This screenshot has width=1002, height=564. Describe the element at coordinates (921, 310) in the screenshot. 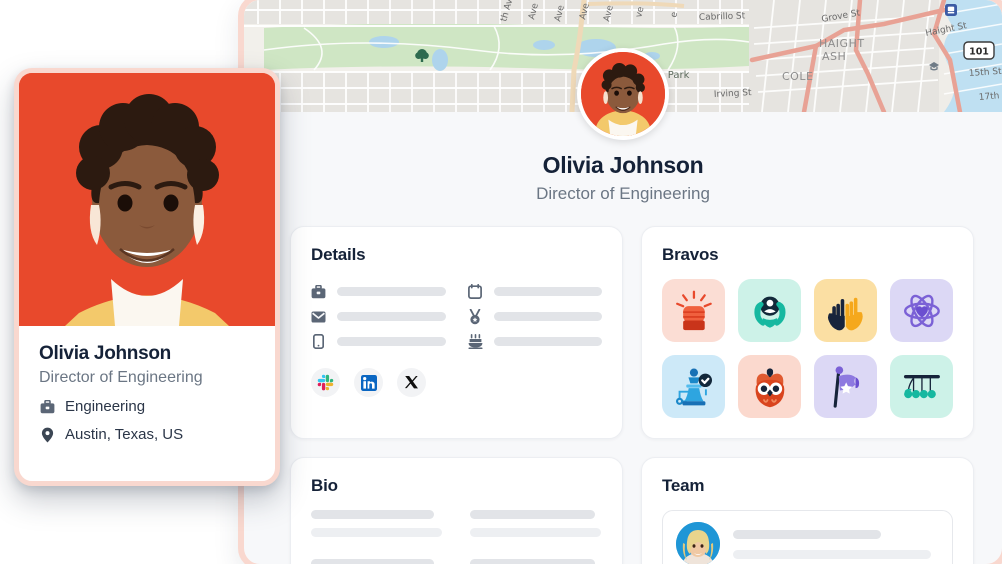

I see `atom-heart-badge-icon` at that location.